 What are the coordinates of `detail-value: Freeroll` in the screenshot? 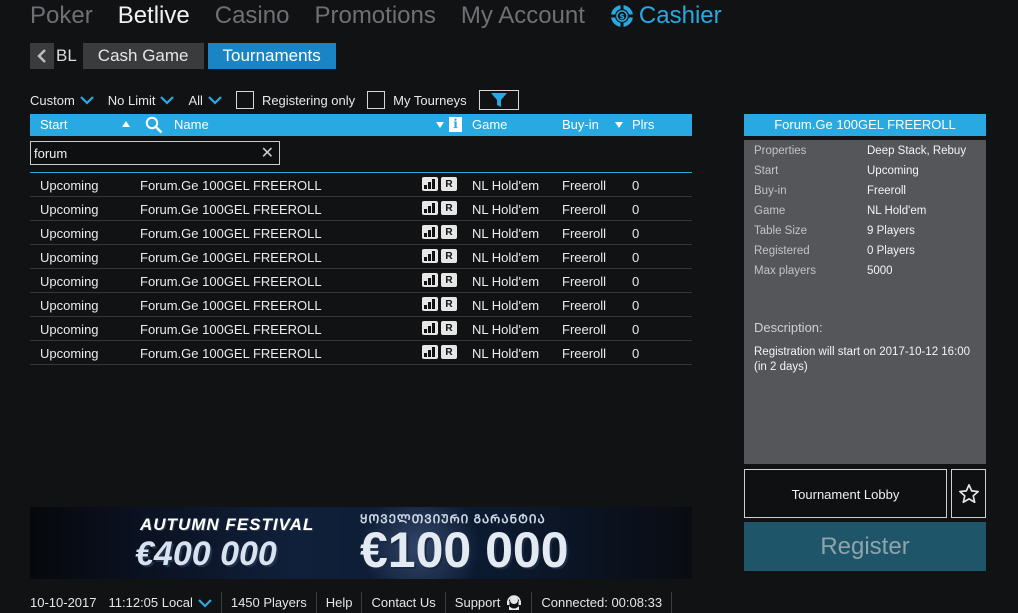 It's located at (886, 191).